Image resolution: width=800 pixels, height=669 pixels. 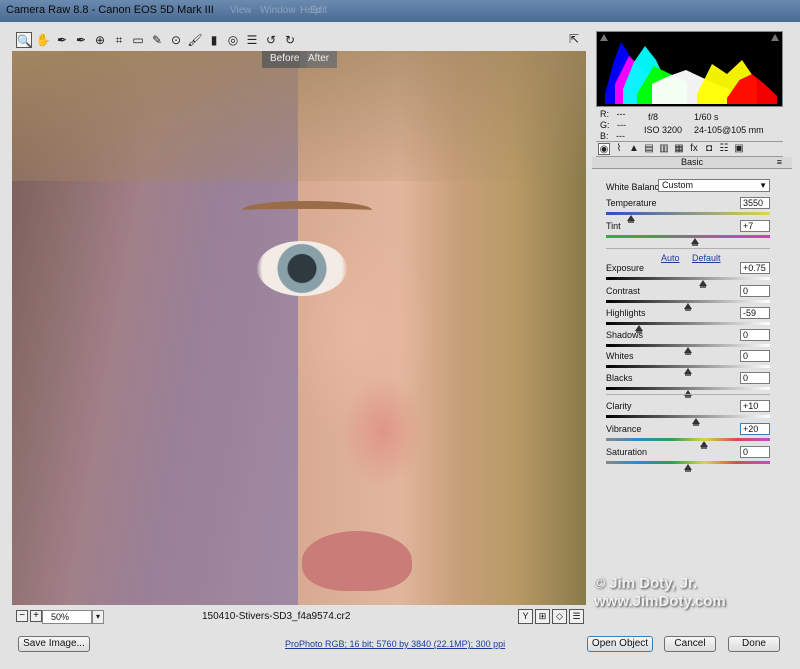 What do you see at coordinates (627, 452) in the screenshot?
I see `saturation-label: Saturation` at bounding box center [627, 452].